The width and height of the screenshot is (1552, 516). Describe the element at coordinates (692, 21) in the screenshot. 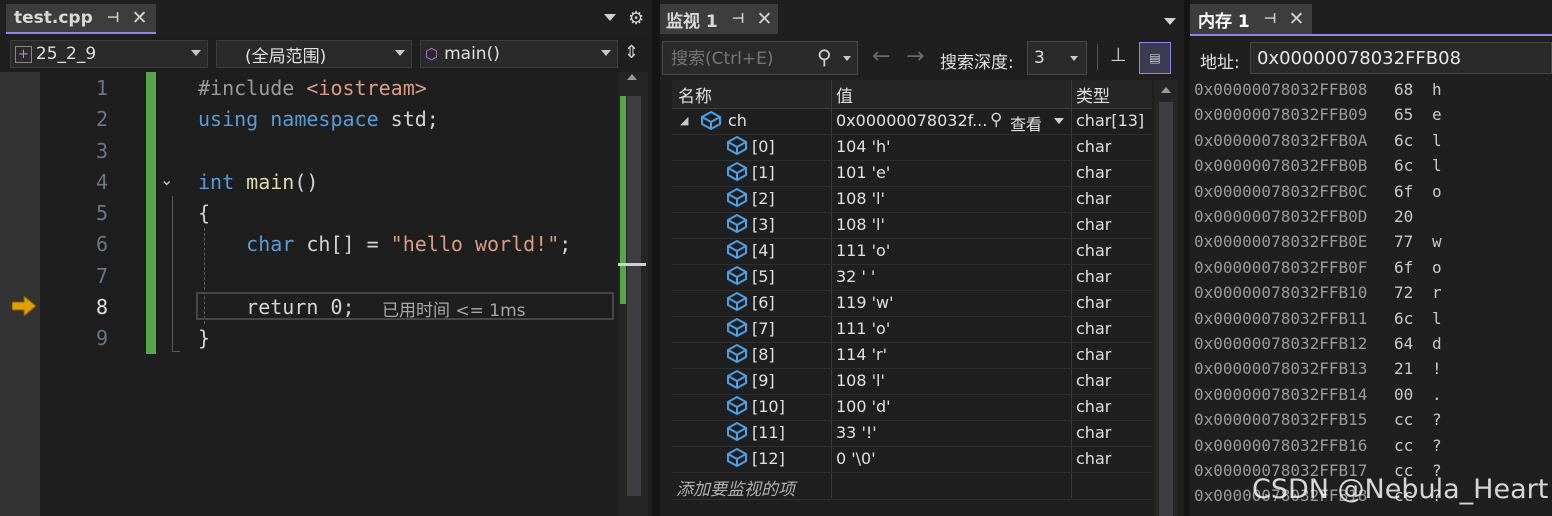

I see `watch-tab-title: 监视 1` at that location.